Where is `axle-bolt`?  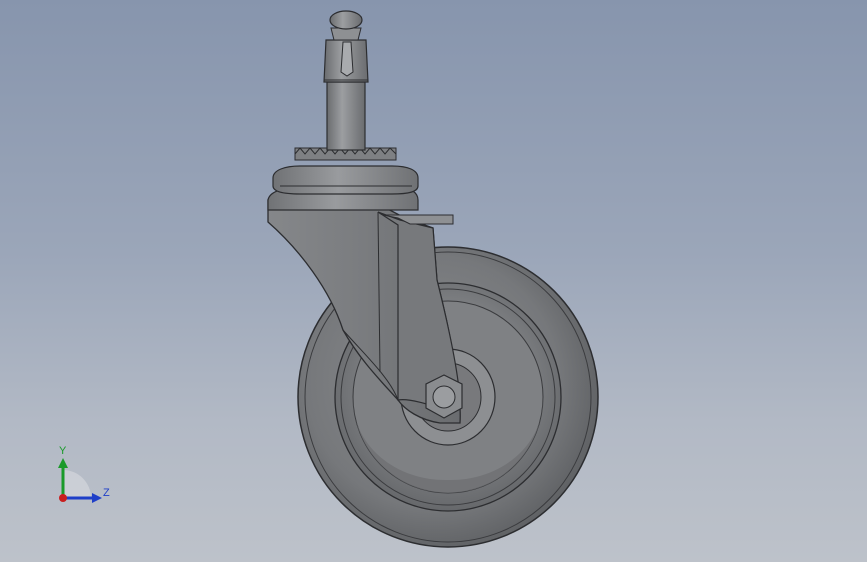 axle-bolt is located at coordinates (444, 397).